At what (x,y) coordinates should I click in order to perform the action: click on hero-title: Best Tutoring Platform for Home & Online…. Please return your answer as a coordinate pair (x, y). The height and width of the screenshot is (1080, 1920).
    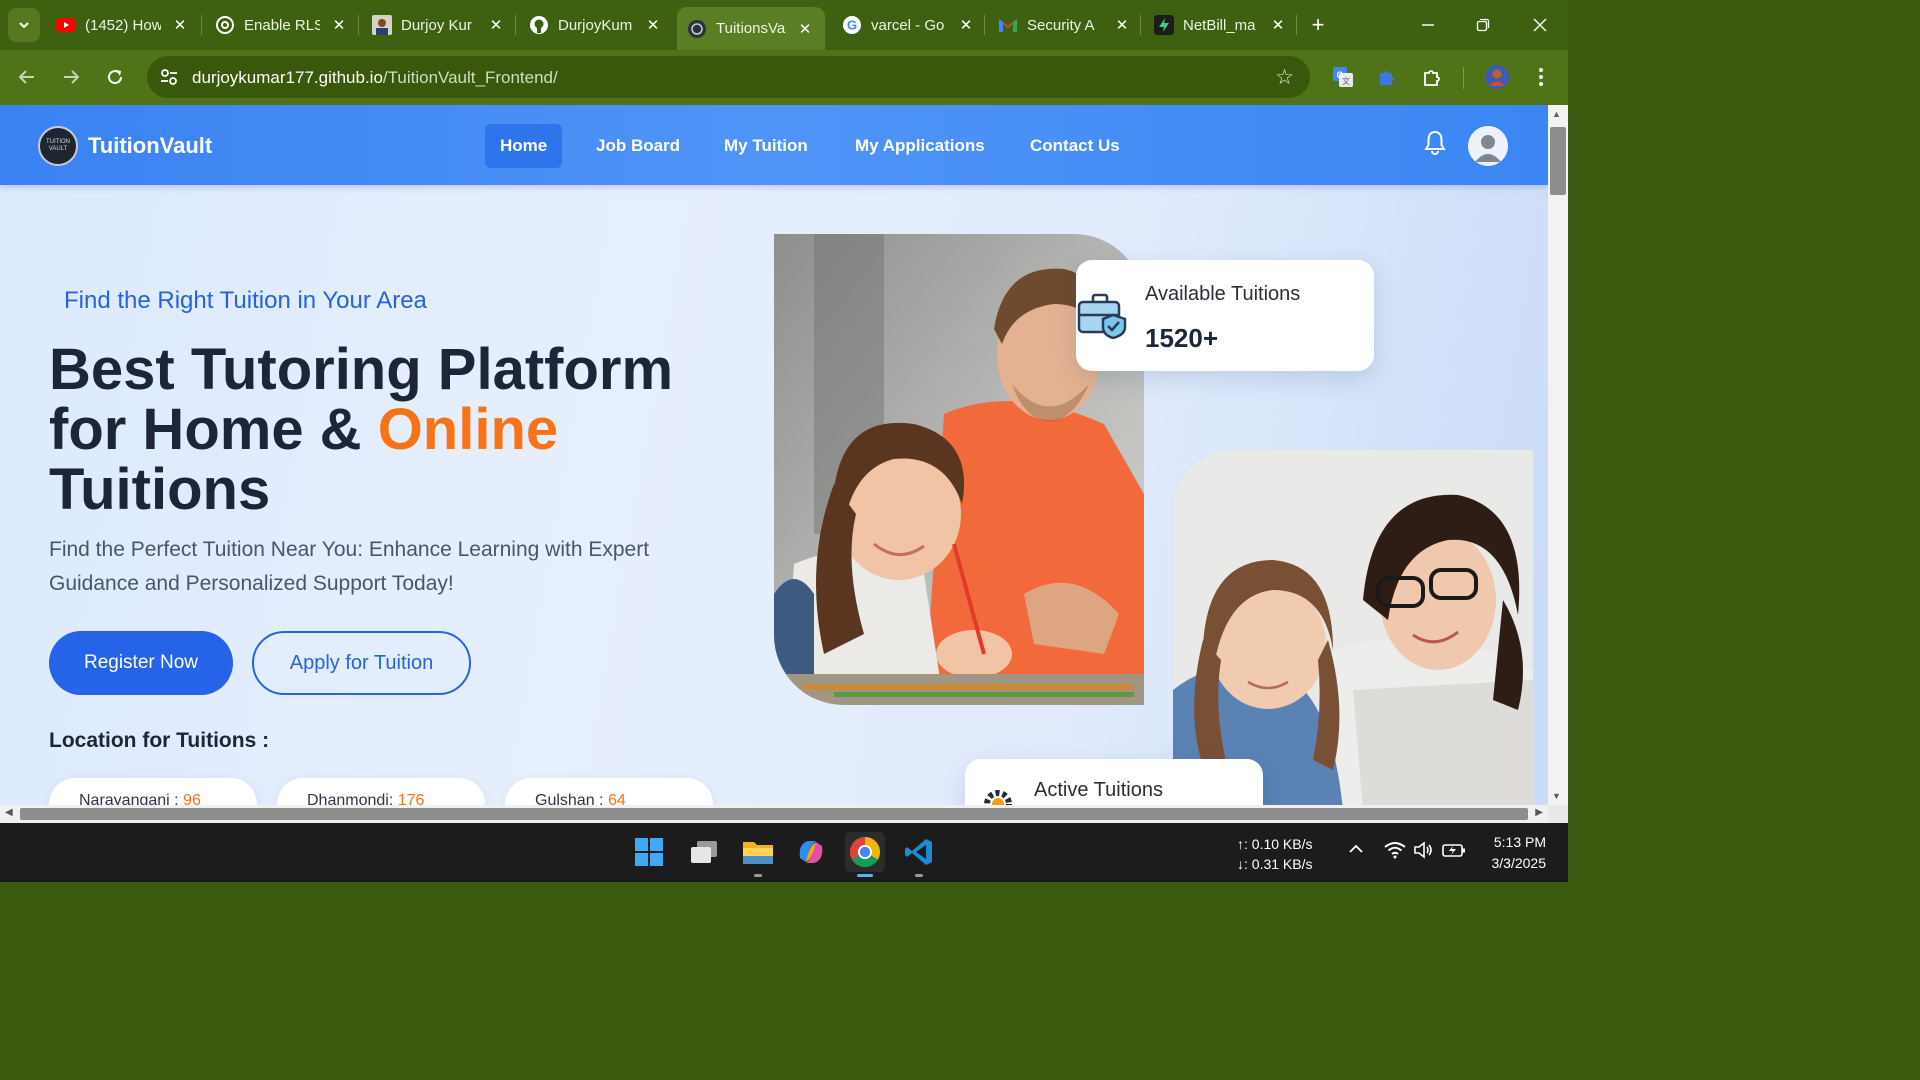
    Looking at the image, I should click on (399, 430).